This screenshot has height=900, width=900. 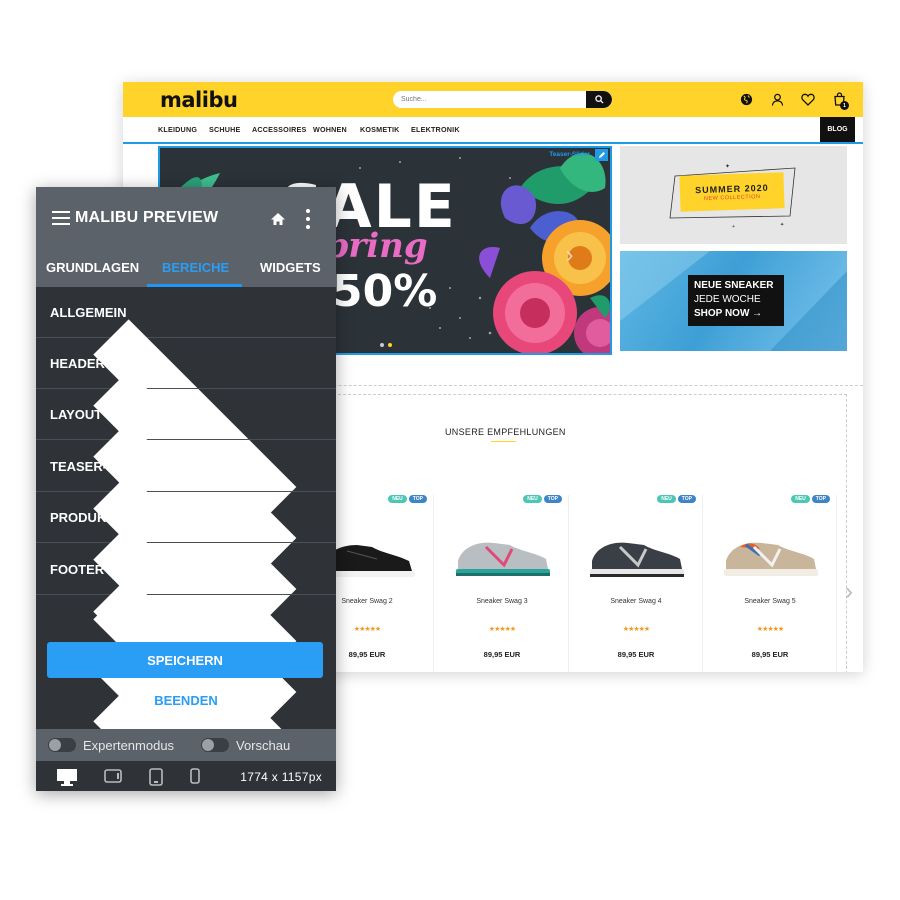 I want to click on expert-mode-toggle, so click(x=62, y=745).